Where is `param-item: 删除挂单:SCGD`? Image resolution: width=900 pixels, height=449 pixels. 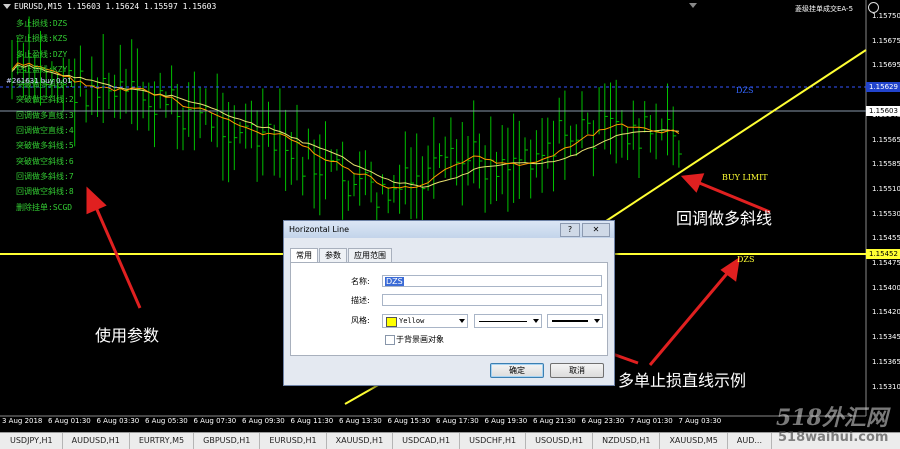 param-item: 删除挂单:SCGD is located at coordinates (44, 207).